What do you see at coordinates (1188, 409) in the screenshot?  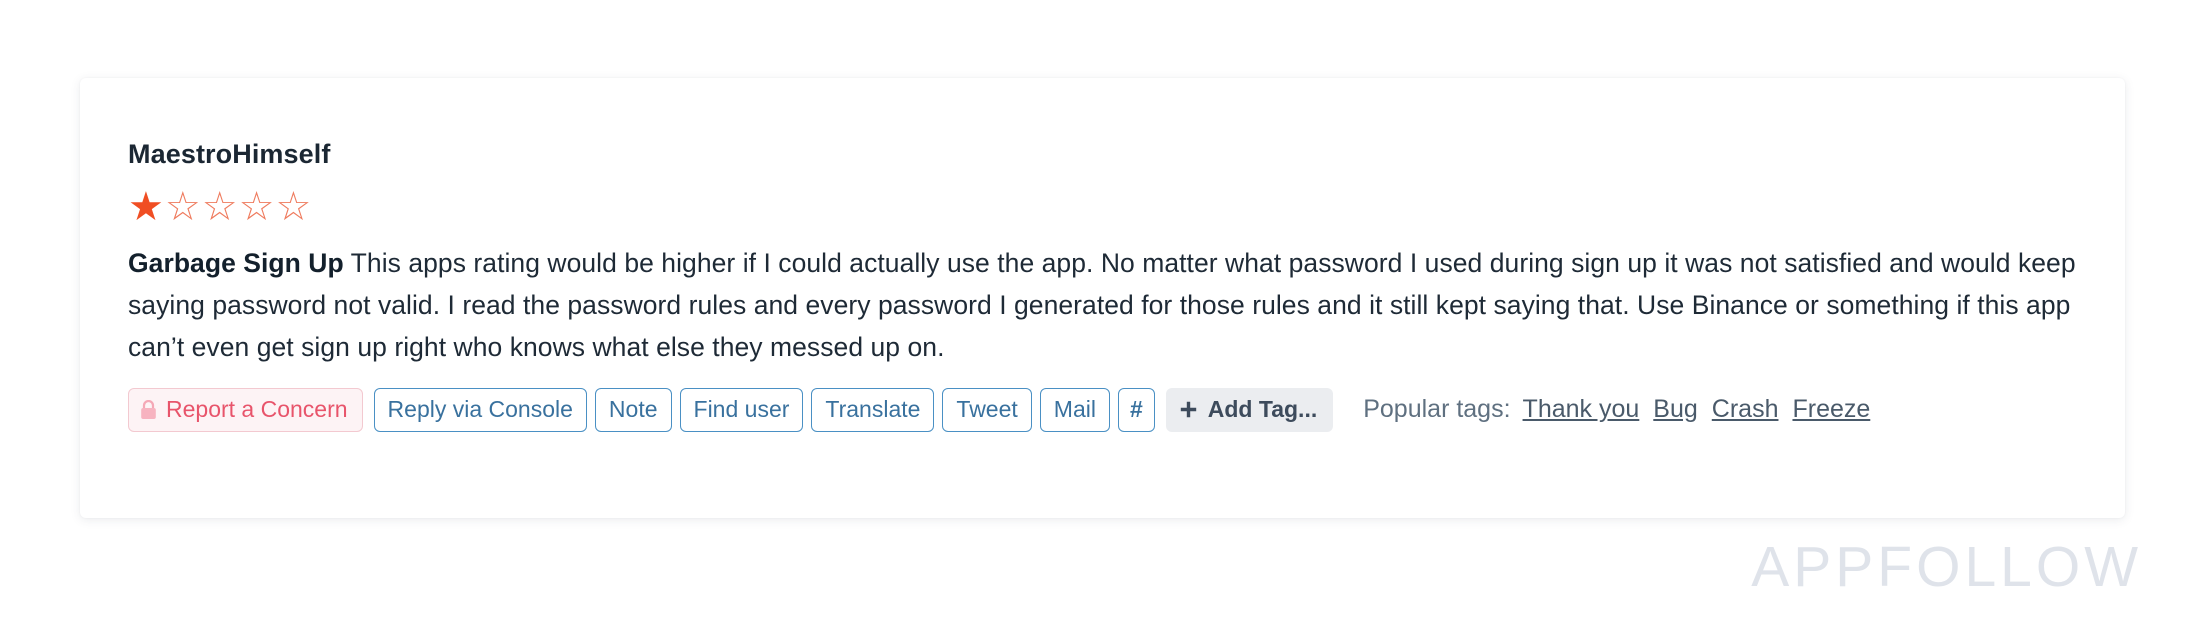 I see `plus-icon` at bounding box center [1188, 409].